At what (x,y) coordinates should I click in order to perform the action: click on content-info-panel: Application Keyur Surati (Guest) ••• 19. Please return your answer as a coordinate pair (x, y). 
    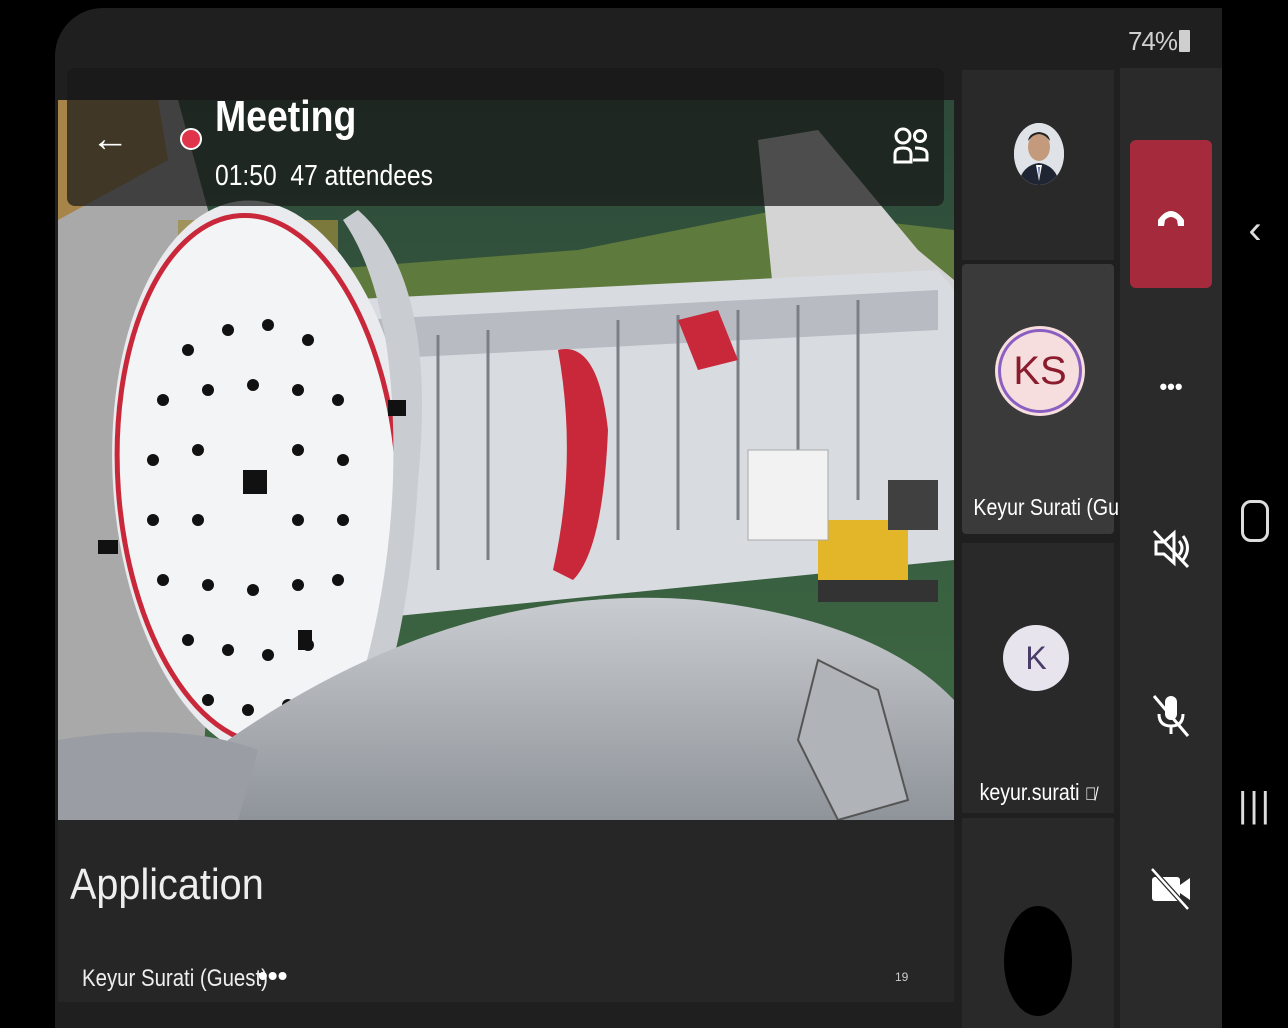
    Looking at the image, I should click on (506, 911).